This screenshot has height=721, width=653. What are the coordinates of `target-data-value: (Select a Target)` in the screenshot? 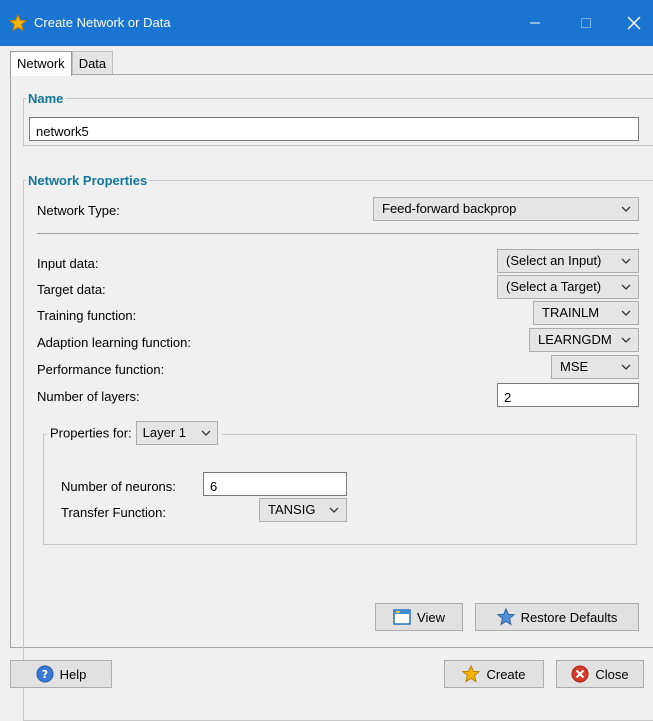 It's located at (554, 286).